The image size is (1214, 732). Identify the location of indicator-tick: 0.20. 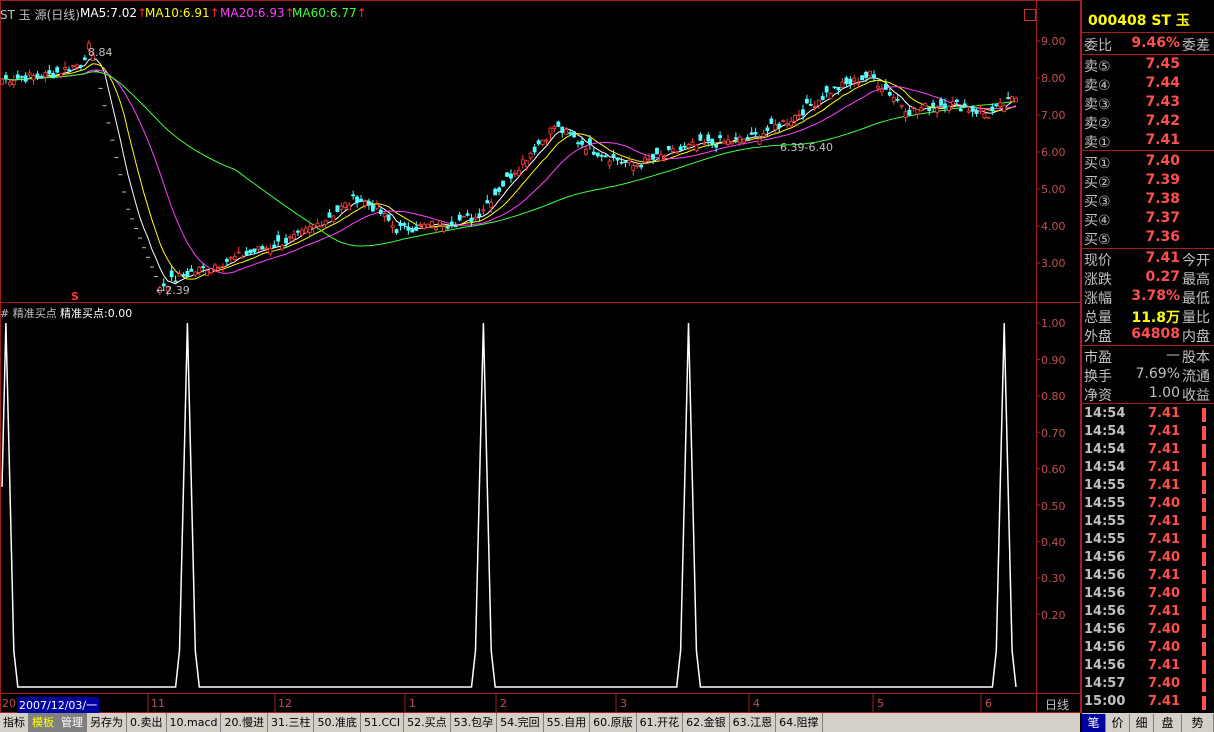
(1053, 615).